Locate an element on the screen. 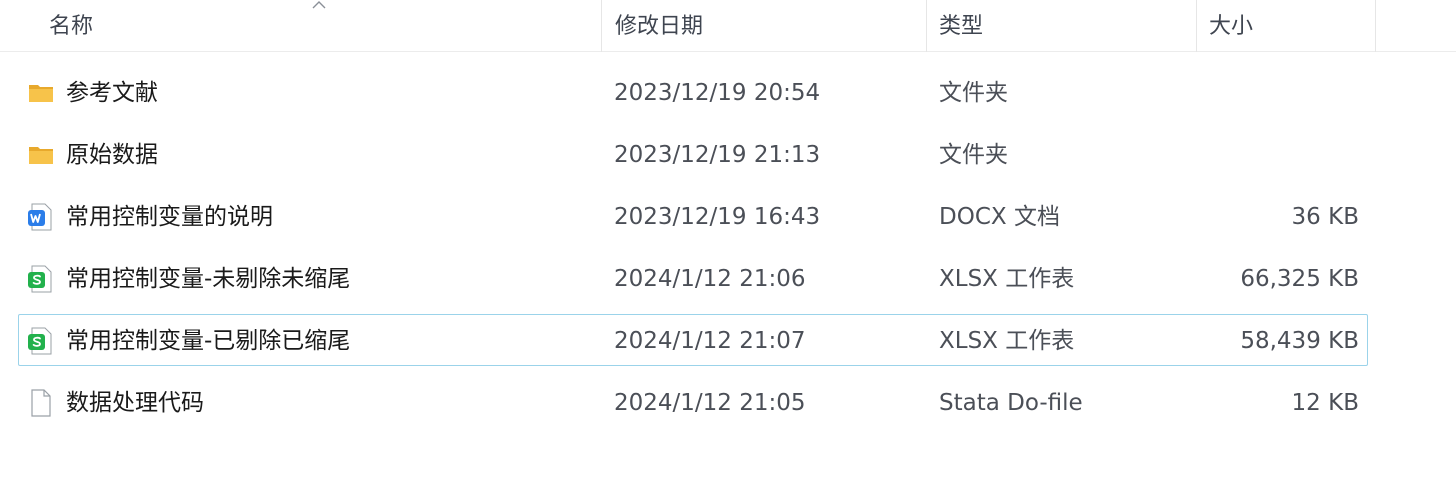  file-size: 12 KB is located at coordinates (1325, 403).